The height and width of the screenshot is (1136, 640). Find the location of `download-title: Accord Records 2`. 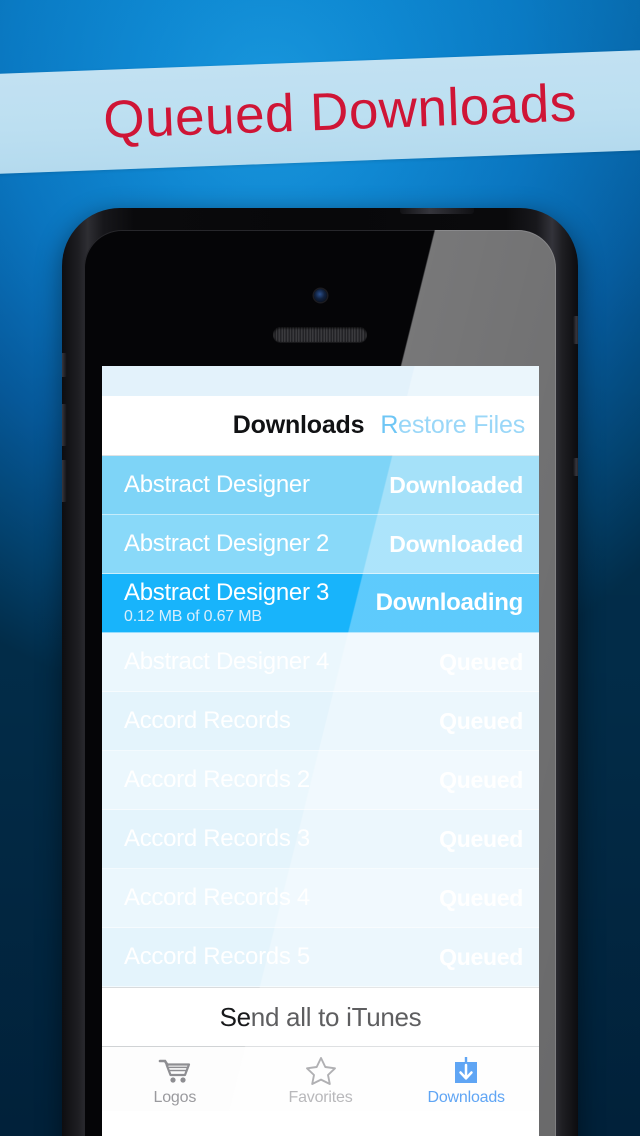

download-title: Accord Records 2 is located at coordinates (217, 780).